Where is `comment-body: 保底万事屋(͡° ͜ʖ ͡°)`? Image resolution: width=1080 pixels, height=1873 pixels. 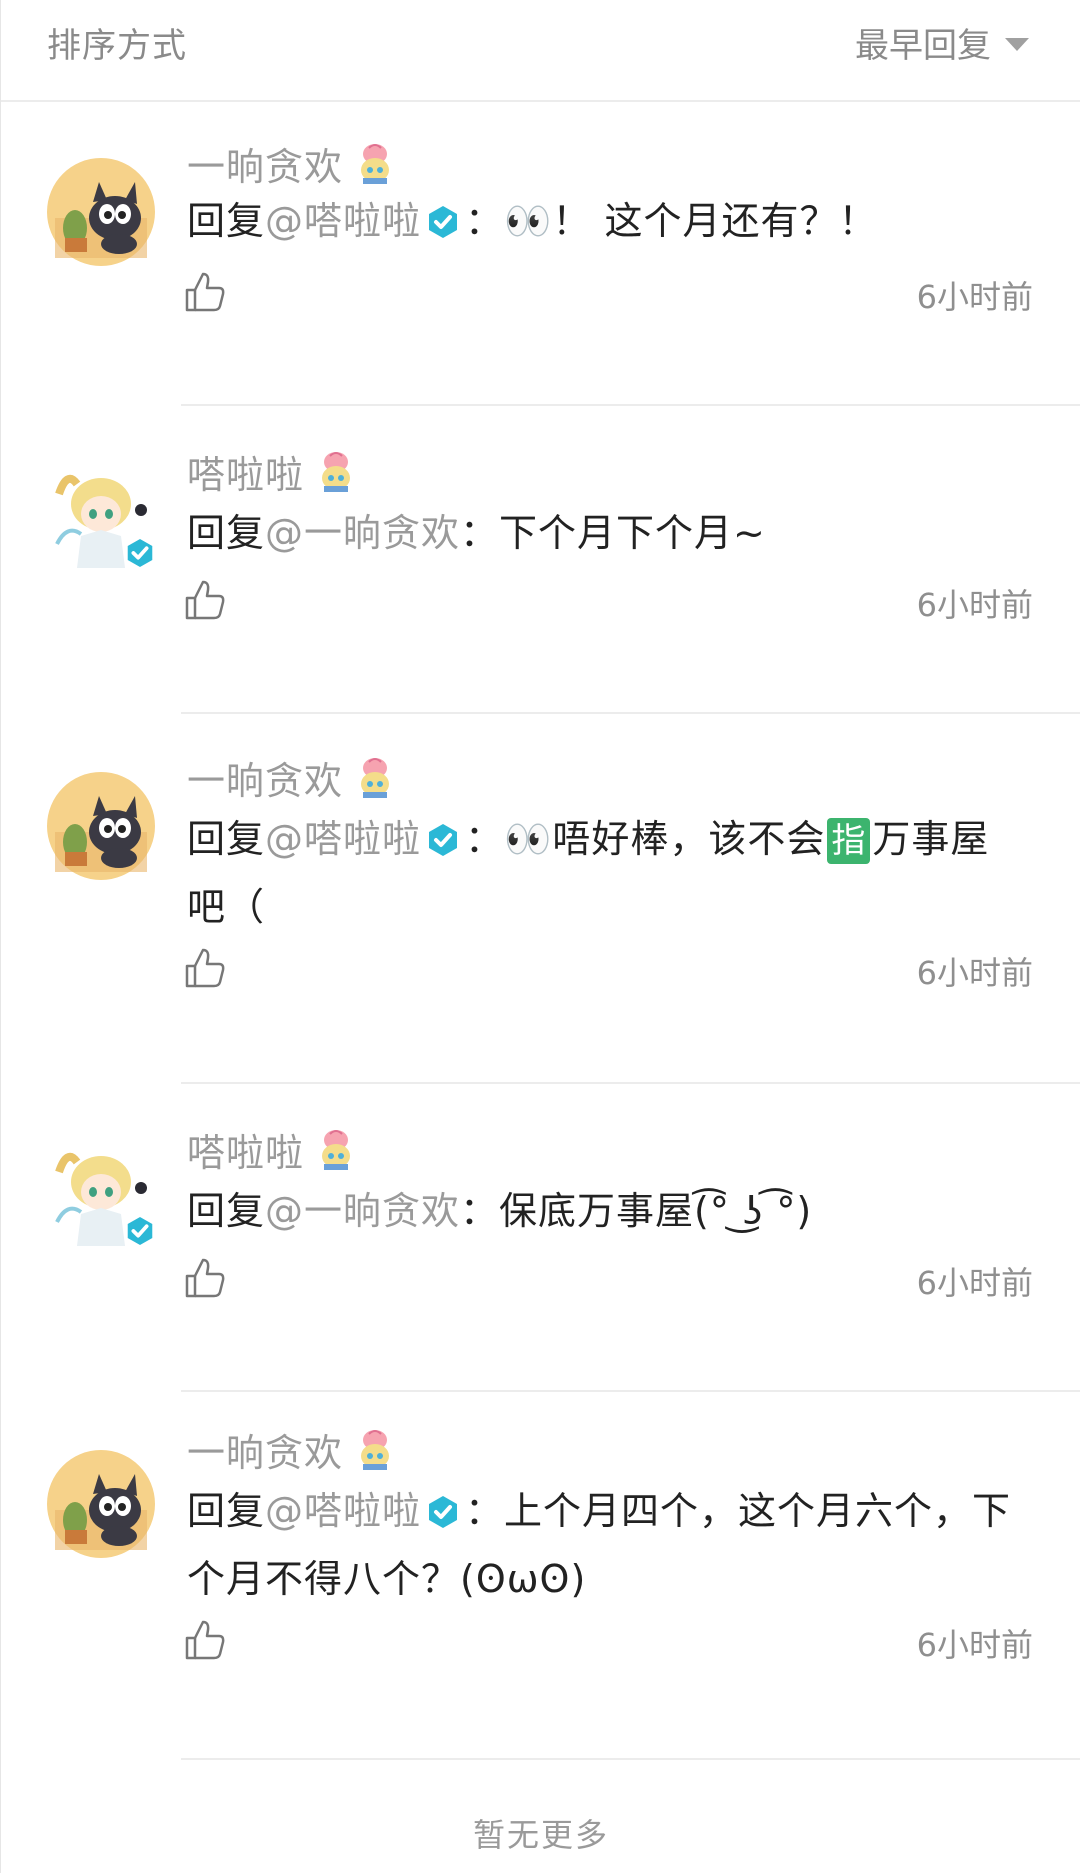
comment-body: 保底万事屋(͡° ͜ʖ ͡°) is located at coordinates (656, 1211).